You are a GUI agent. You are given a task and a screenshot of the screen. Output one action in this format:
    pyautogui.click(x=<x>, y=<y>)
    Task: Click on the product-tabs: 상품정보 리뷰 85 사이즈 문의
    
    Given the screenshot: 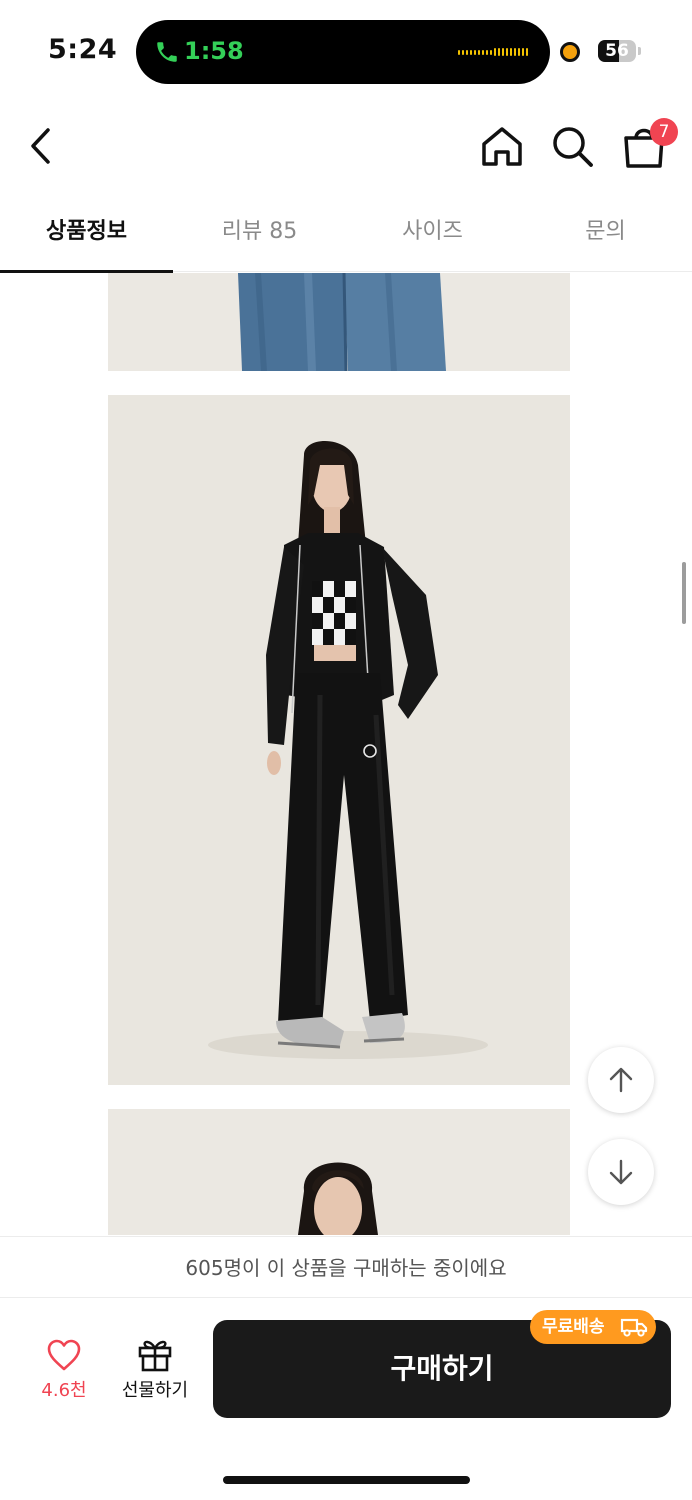 What is the action you would take?
    pyautogui.click(x=346, y=232)
    